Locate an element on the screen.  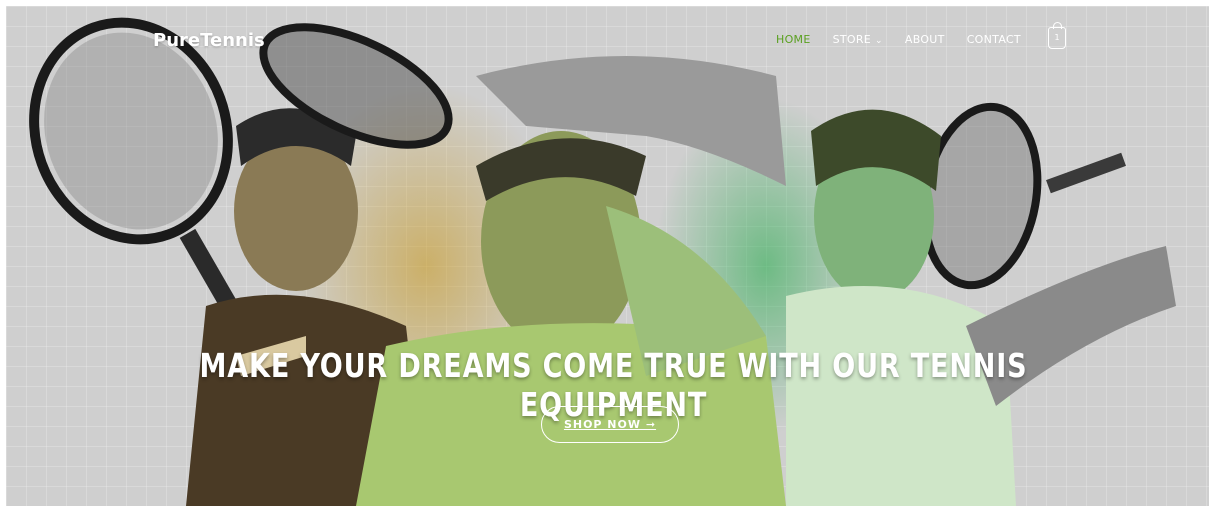
nav-item-about: ABOUT is located at coordinates (925, 39).